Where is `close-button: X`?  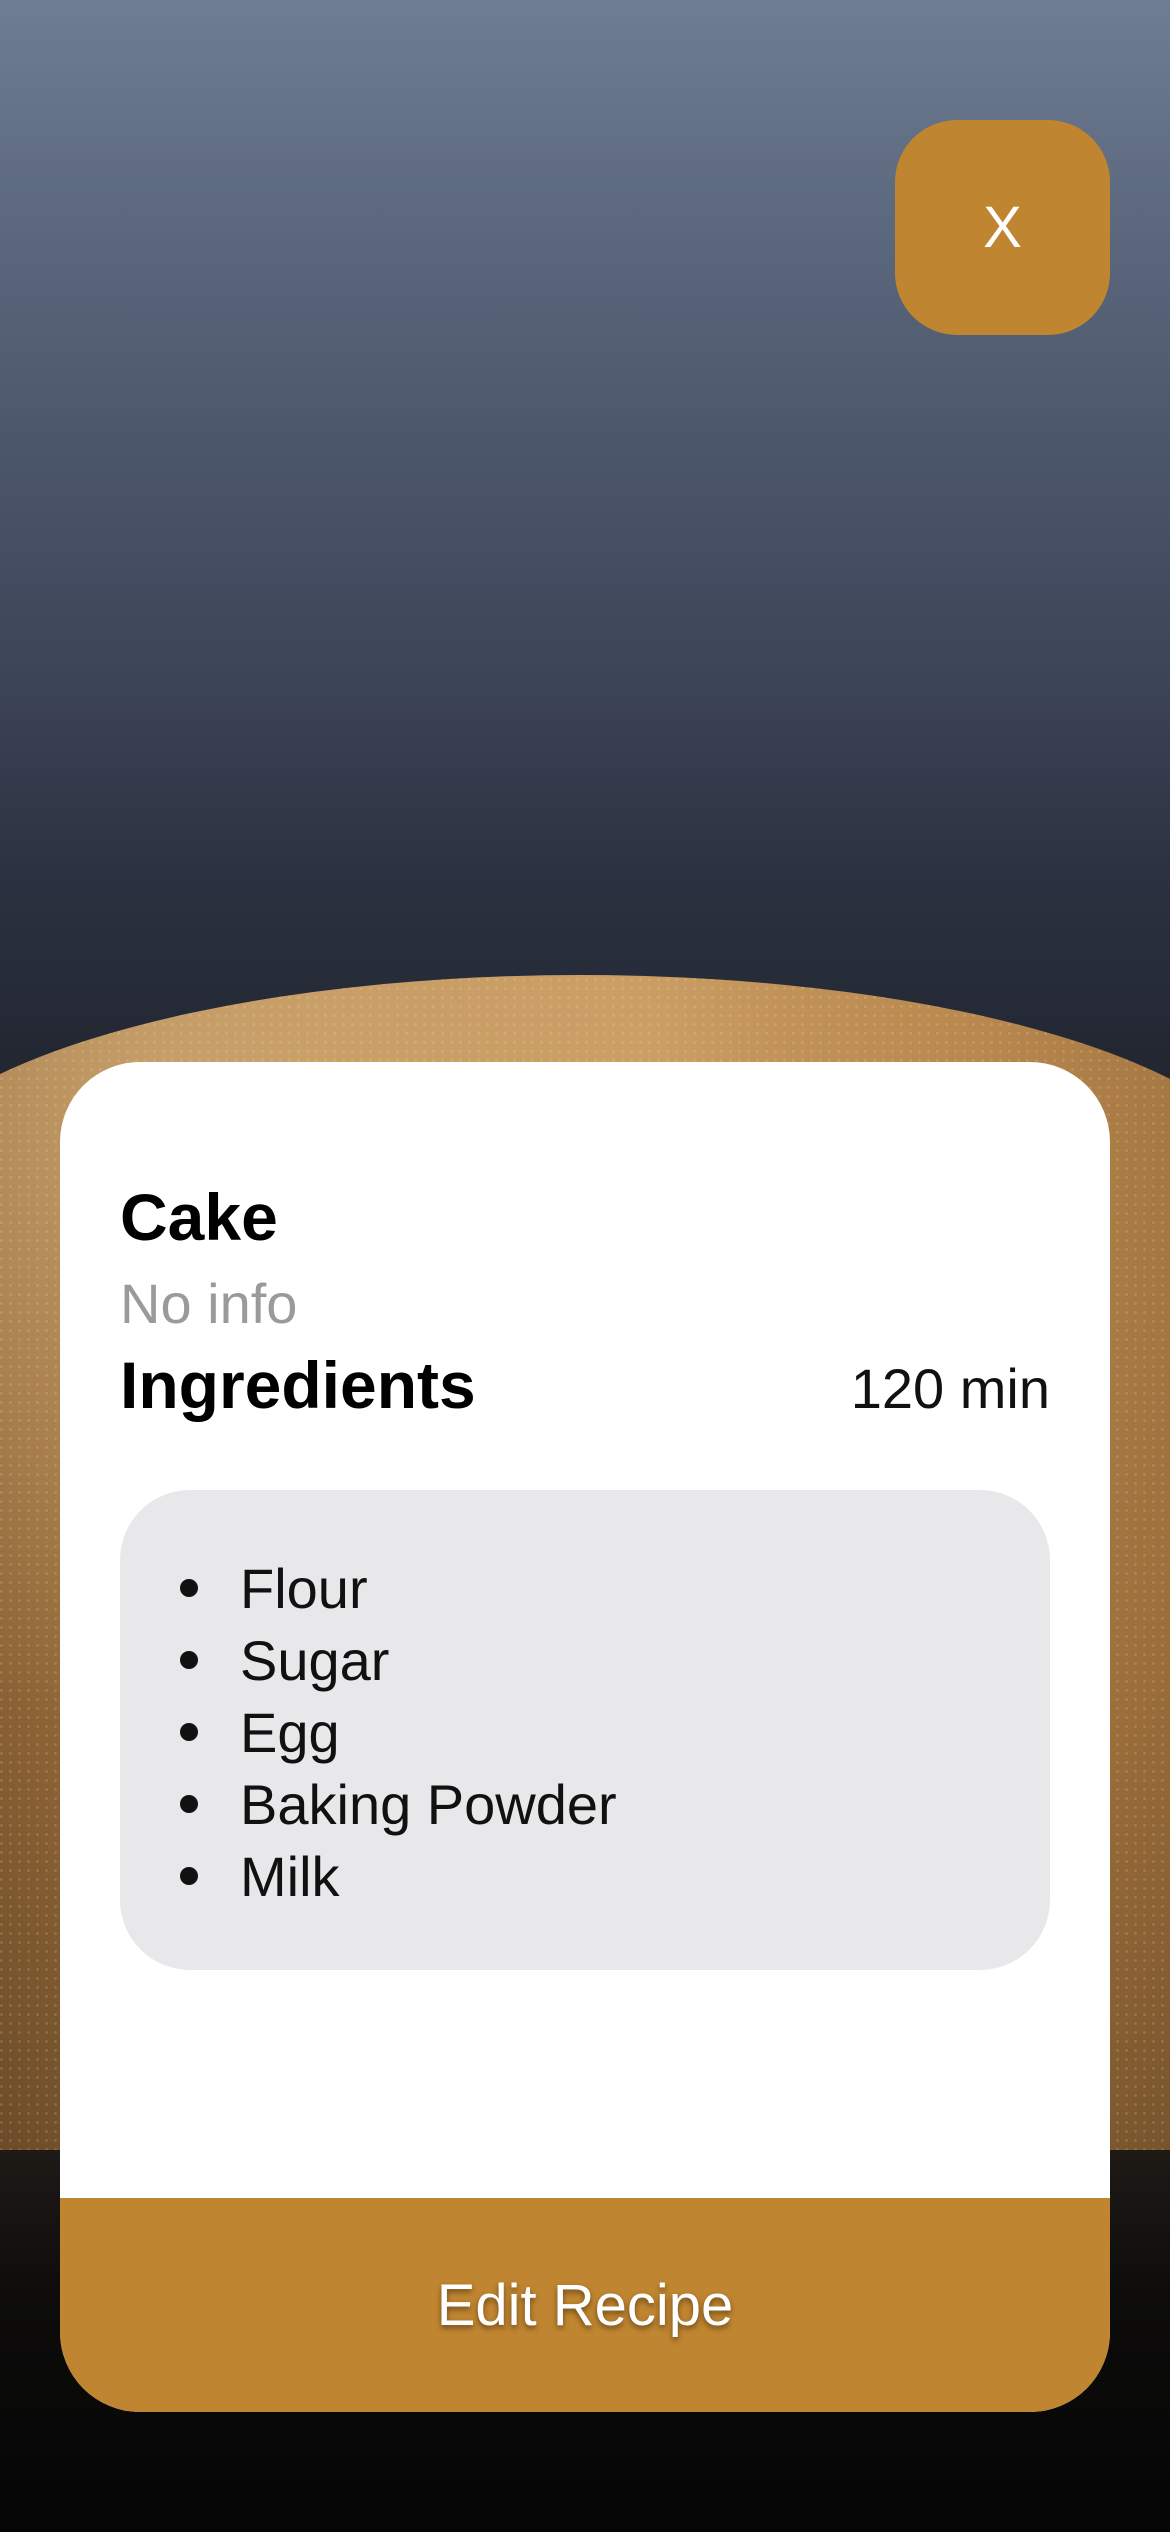 close-button: X is located at coordinates (1002, 227).